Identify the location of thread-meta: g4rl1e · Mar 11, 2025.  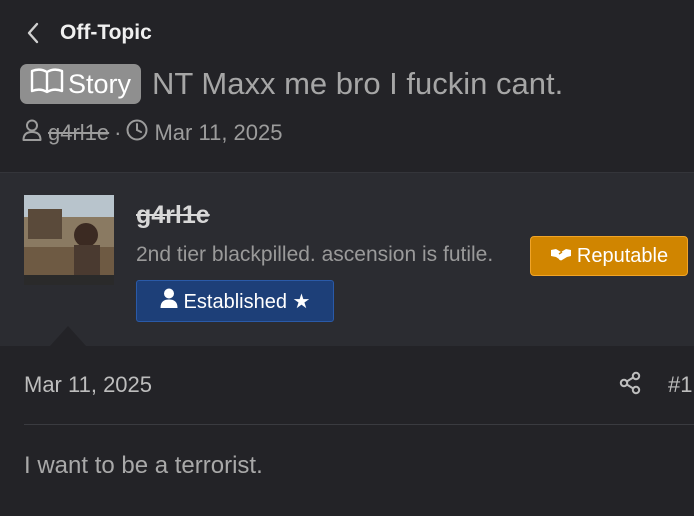
(152, 133).